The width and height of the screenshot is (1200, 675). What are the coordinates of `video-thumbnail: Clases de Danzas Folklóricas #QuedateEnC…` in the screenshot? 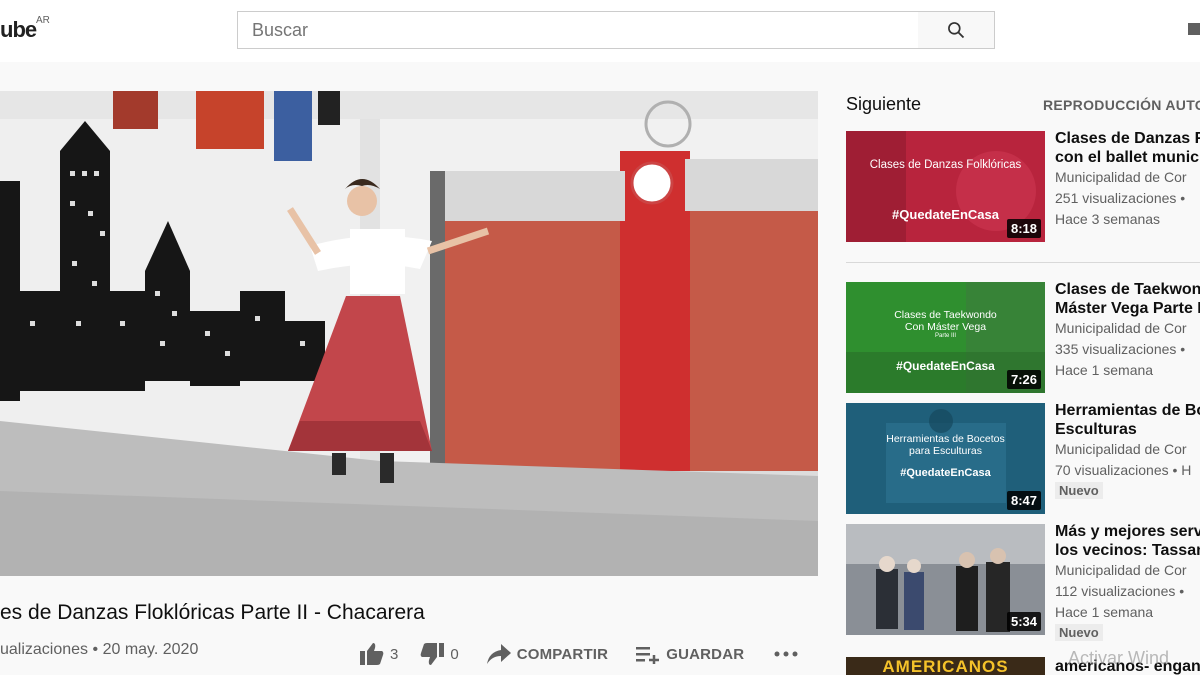 It's located at (945, 186).